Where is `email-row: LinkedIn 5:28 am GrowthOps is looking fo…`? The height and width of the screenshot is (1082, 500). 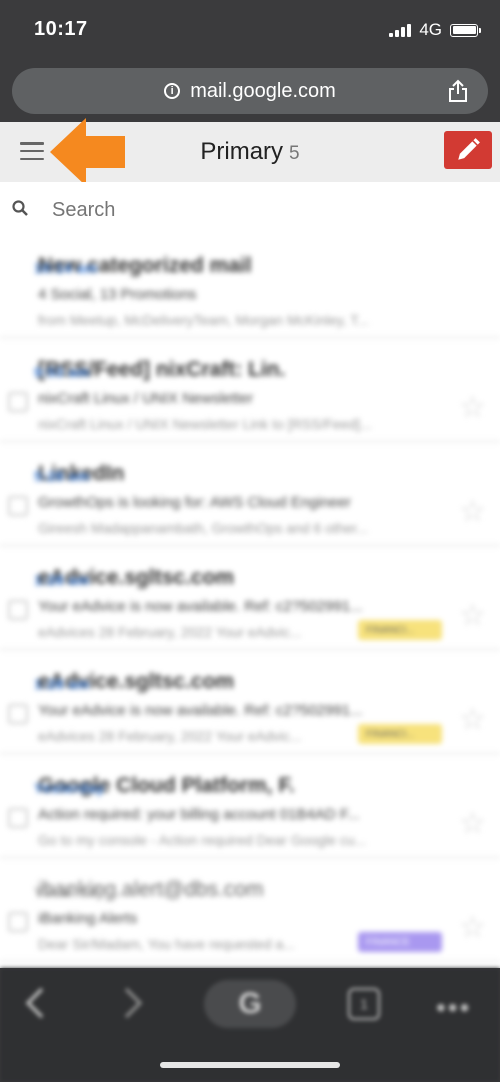
email-row: LinkedIn 5:28 am GrowthOps is looking fo… is located at coordinates (250, 496).